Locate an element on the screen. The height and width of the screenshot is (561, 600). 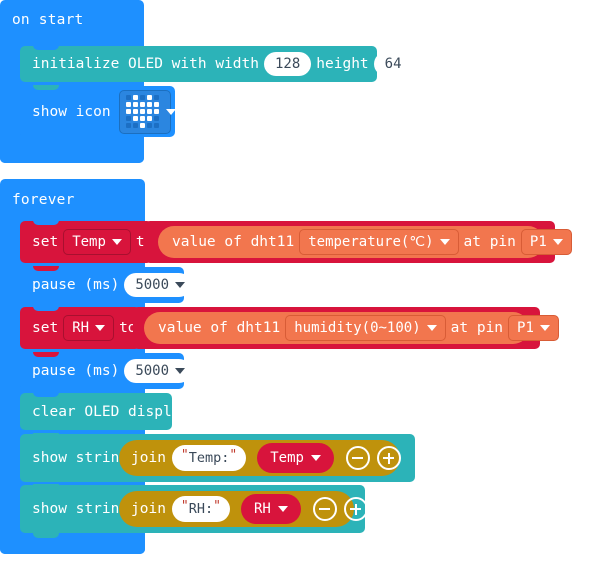
forever-bottom-bar is located at coordinates (72, 543).